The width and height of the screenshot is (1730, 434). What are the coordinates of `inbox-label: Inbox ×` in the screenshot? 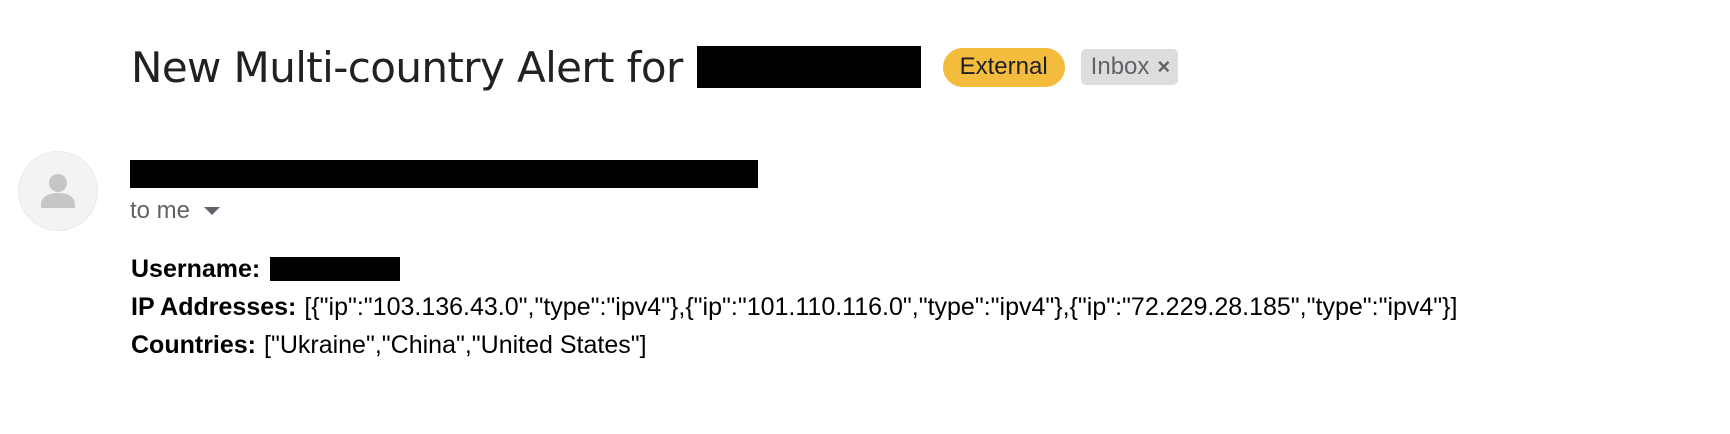 It's located at (1129, 67).